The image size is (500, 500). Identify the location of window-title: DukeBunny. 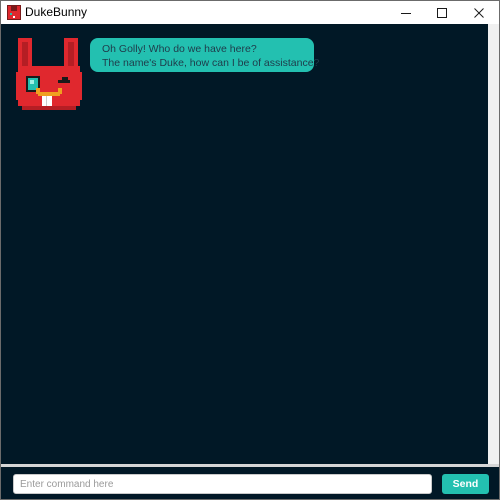
(56, 12).